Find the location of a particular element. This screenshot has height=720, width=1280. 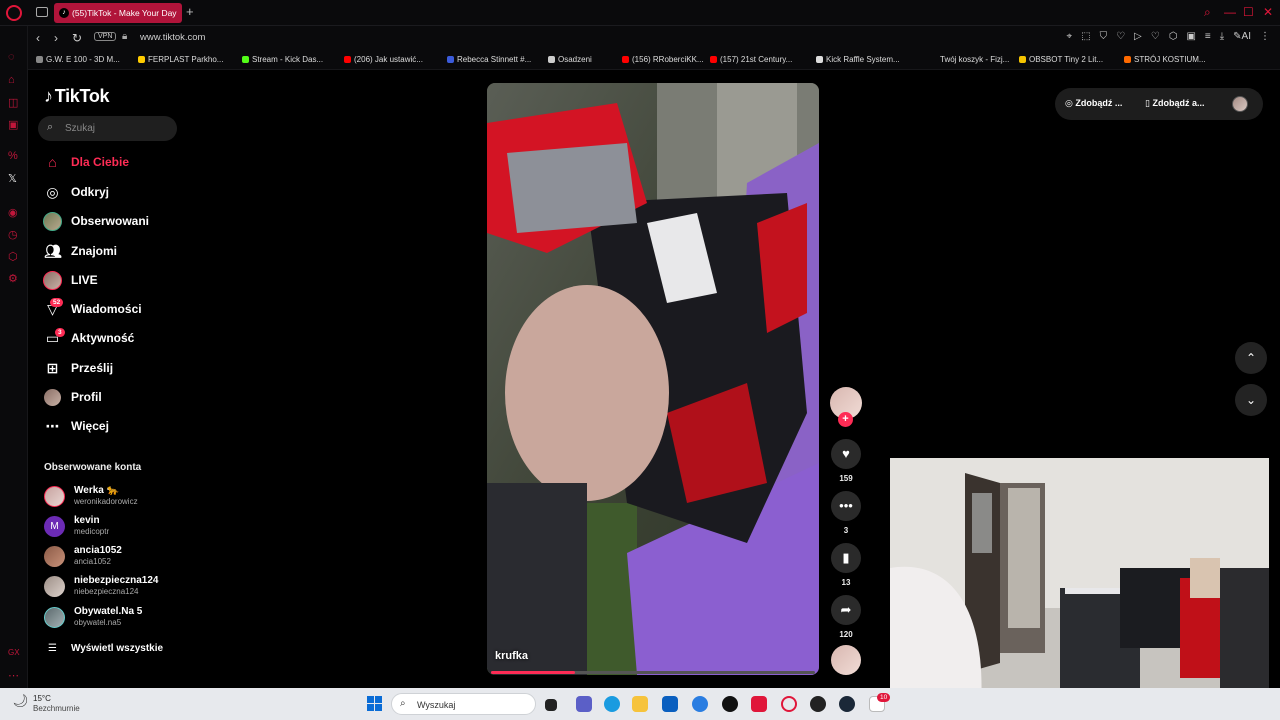

shield-icon: ⛉ is located at coordinates (1104, 36).